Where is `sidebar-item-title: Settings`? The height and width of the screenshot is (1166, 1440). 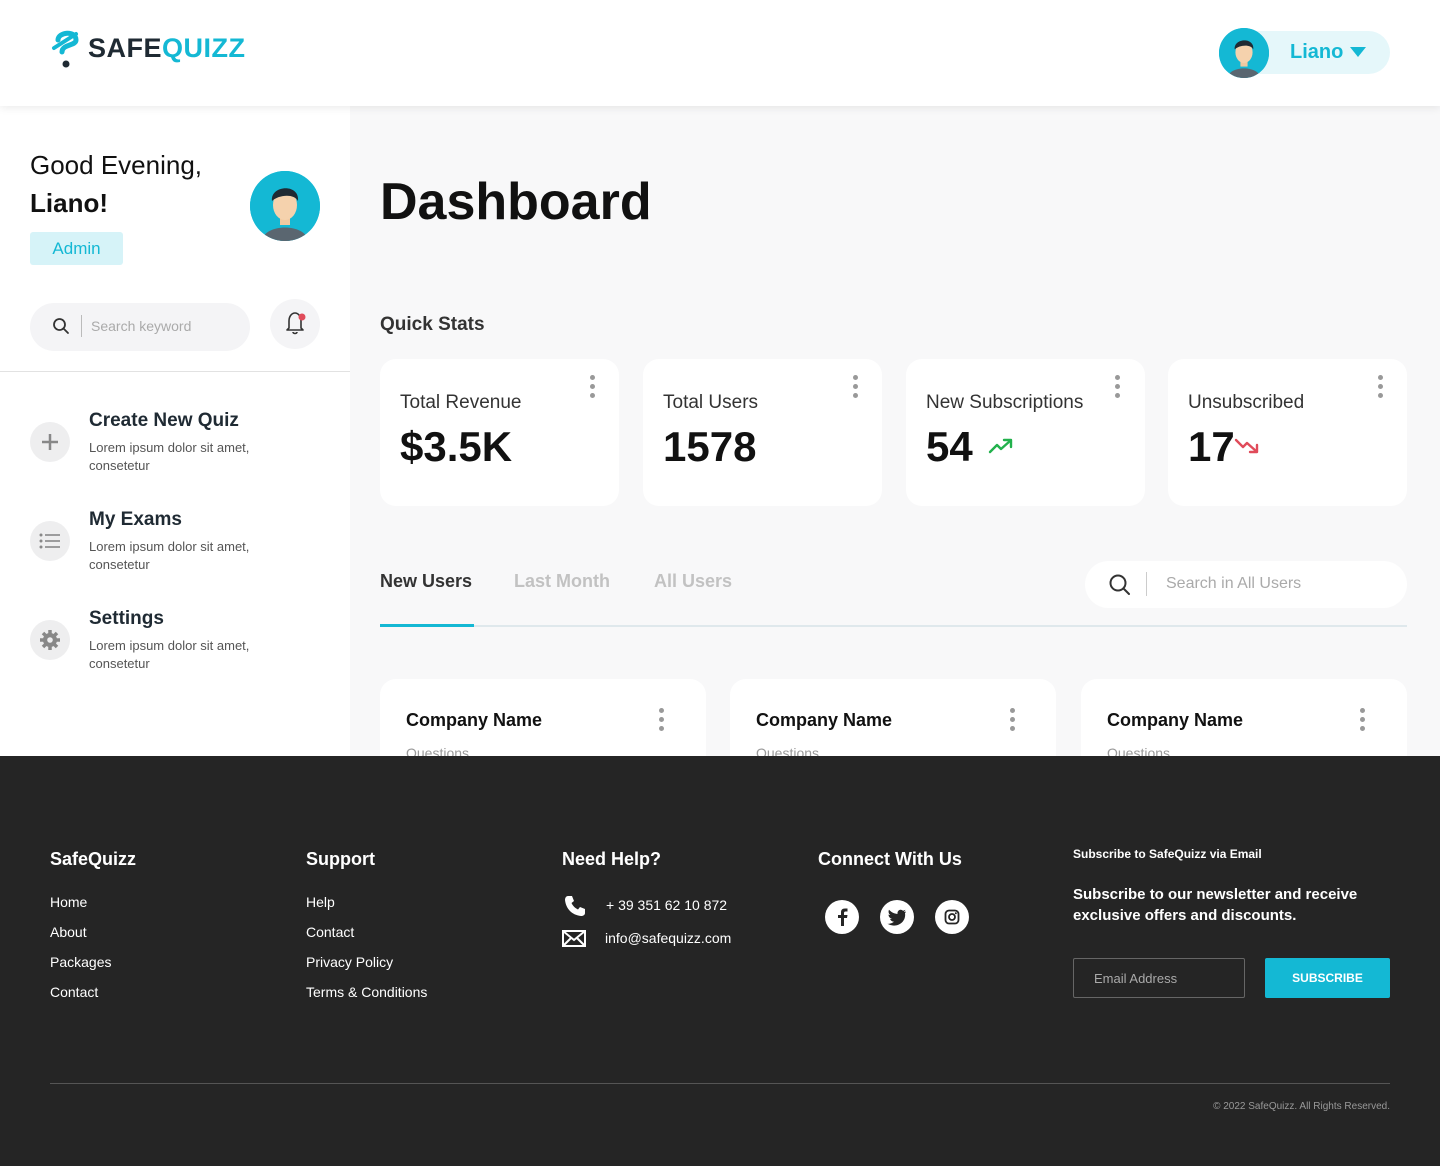
sidebar-item-title: Settings is located at coordinates (126, 618).